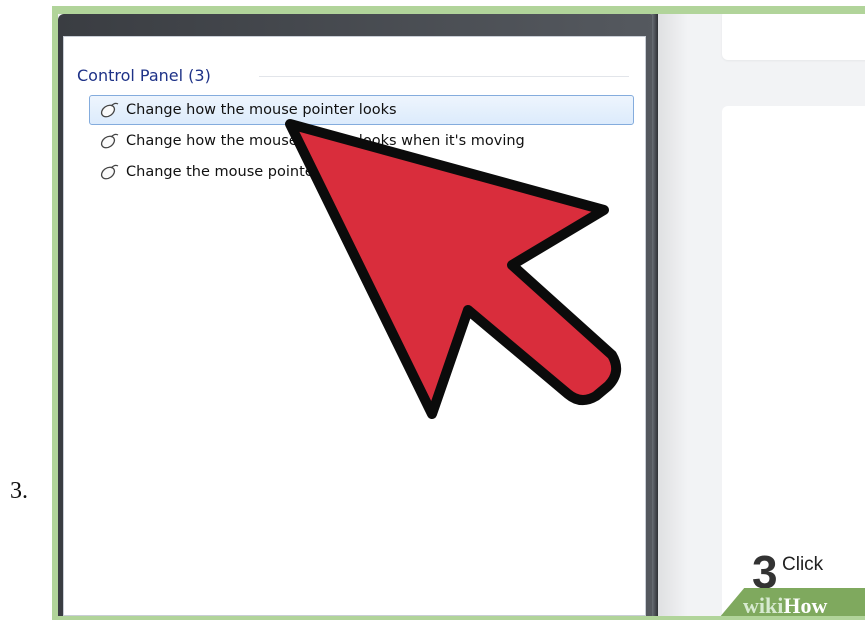  I want to click on header-divider, so click(444, 76).